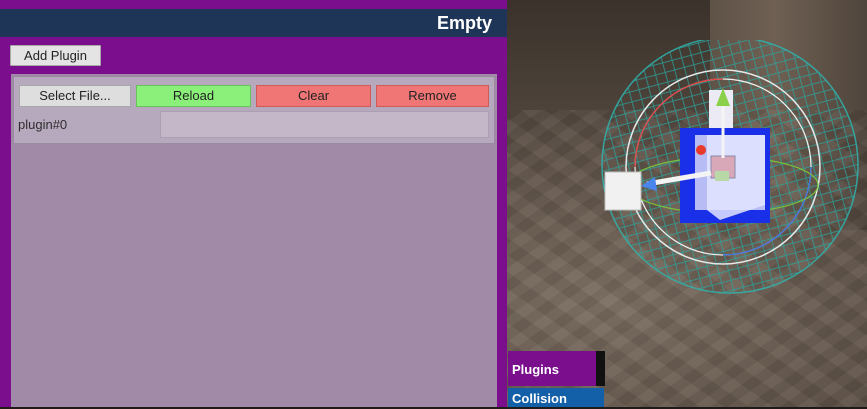  I want to click on tab-plugins: Plugins, so click(552, 368).